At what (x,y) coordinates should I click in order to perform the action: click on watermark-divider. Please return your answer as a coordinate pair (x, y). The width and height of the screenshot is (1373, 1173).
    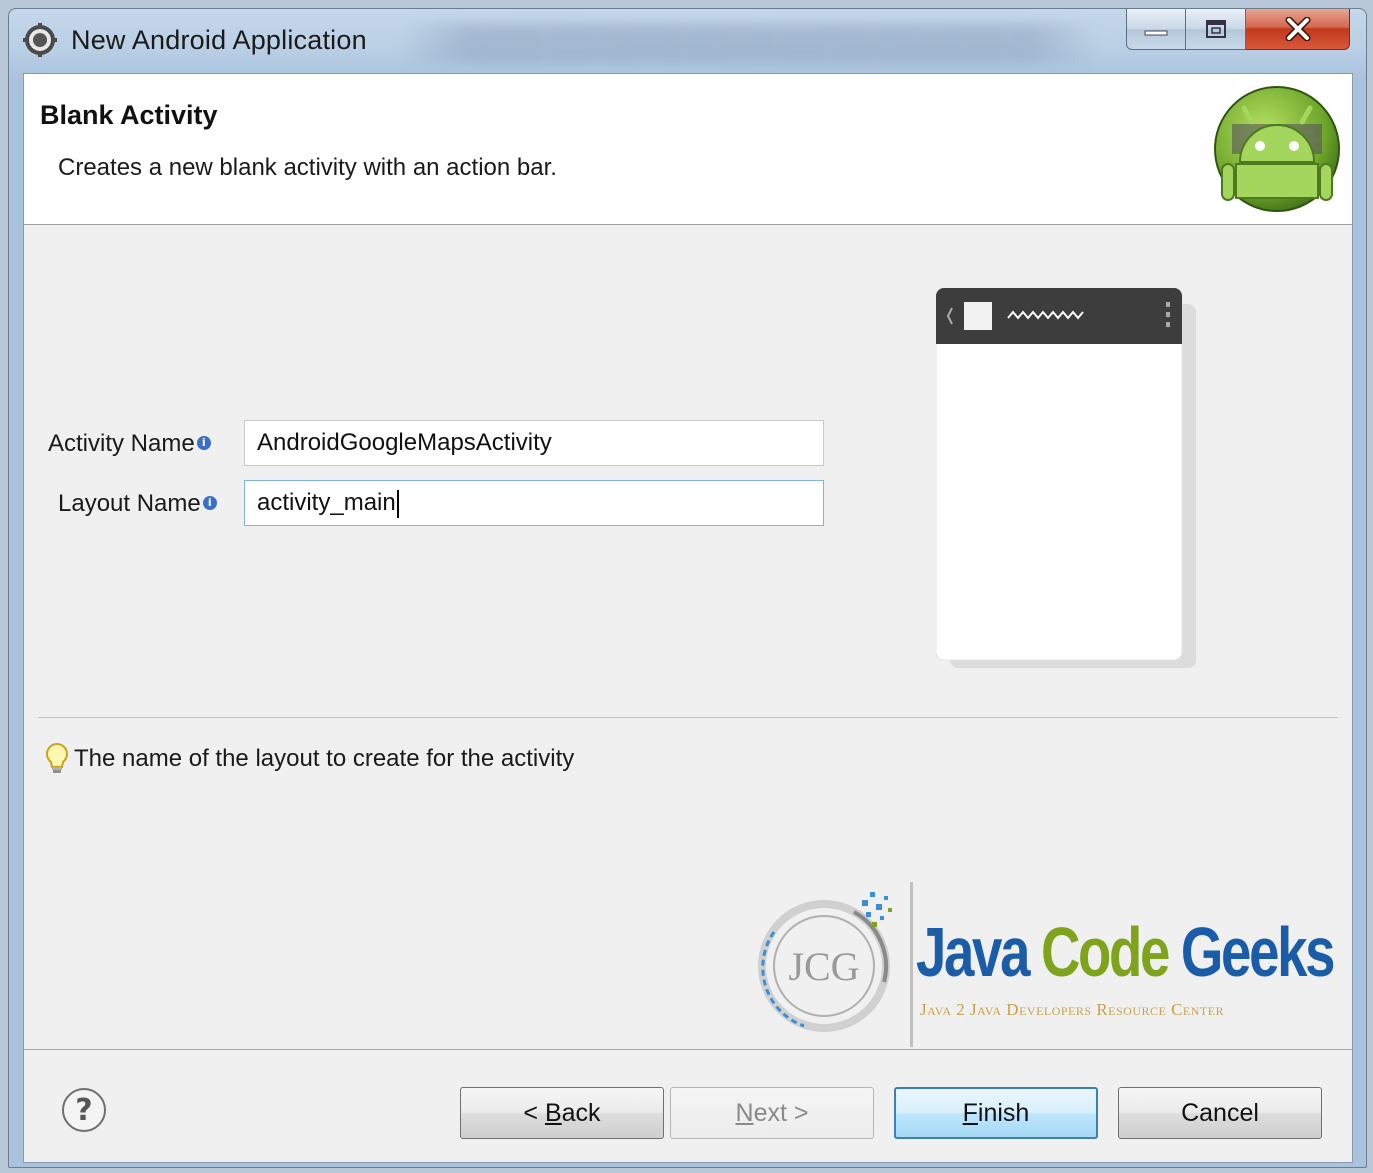
    Looking at the image, I should click on (911, 964).